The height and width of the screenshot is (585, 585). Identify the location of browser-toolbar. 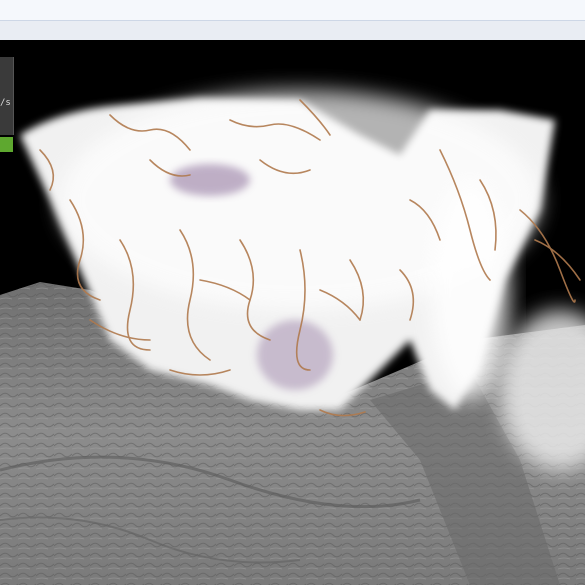
(292, 20).